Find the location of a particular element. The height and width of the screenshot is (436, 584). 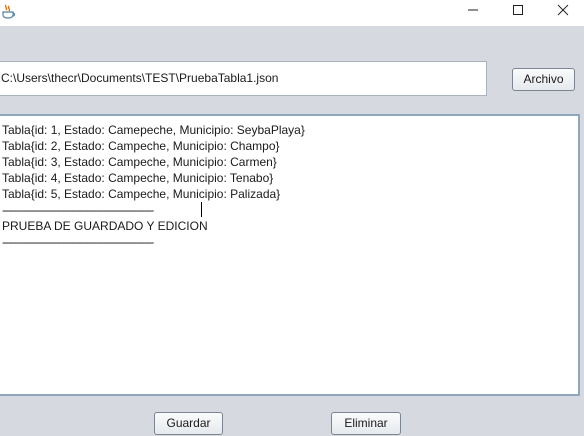

archivo-button: Archivo is located at coordinates (543, 79).